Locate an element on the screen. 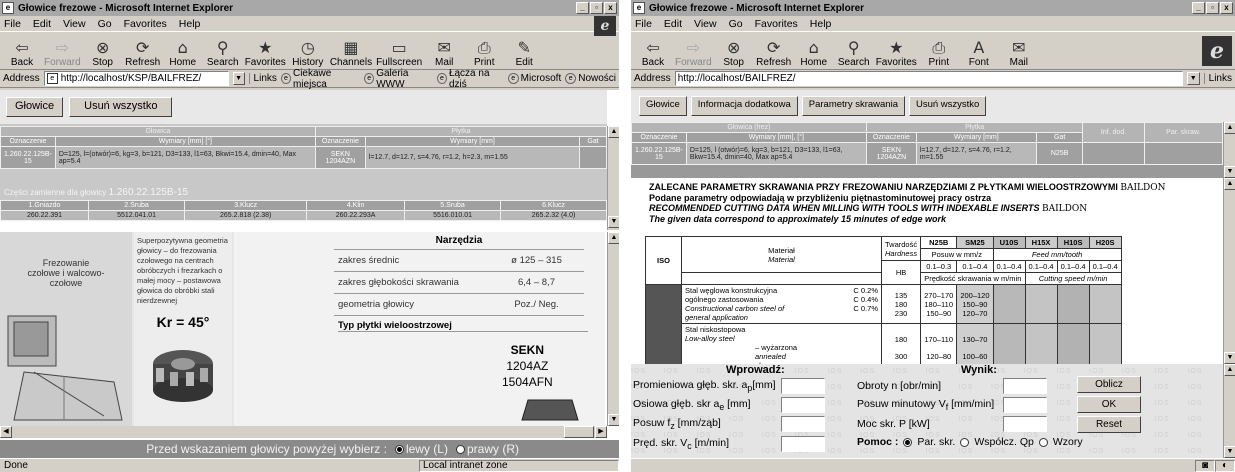 Image resolution: width=1235 pixels, height=472 pixels. address-input: http://localhost/BAILFREZ/ is located at coordinates (928, 78).